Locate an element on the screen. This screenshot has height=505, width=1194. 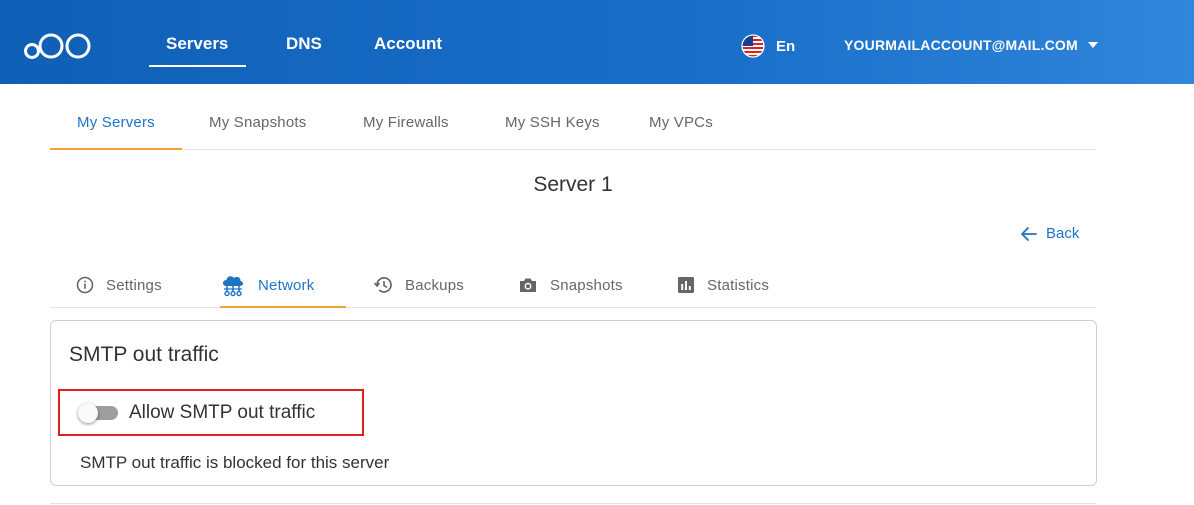
back-label: Back is located at coordinates (1063, 233).